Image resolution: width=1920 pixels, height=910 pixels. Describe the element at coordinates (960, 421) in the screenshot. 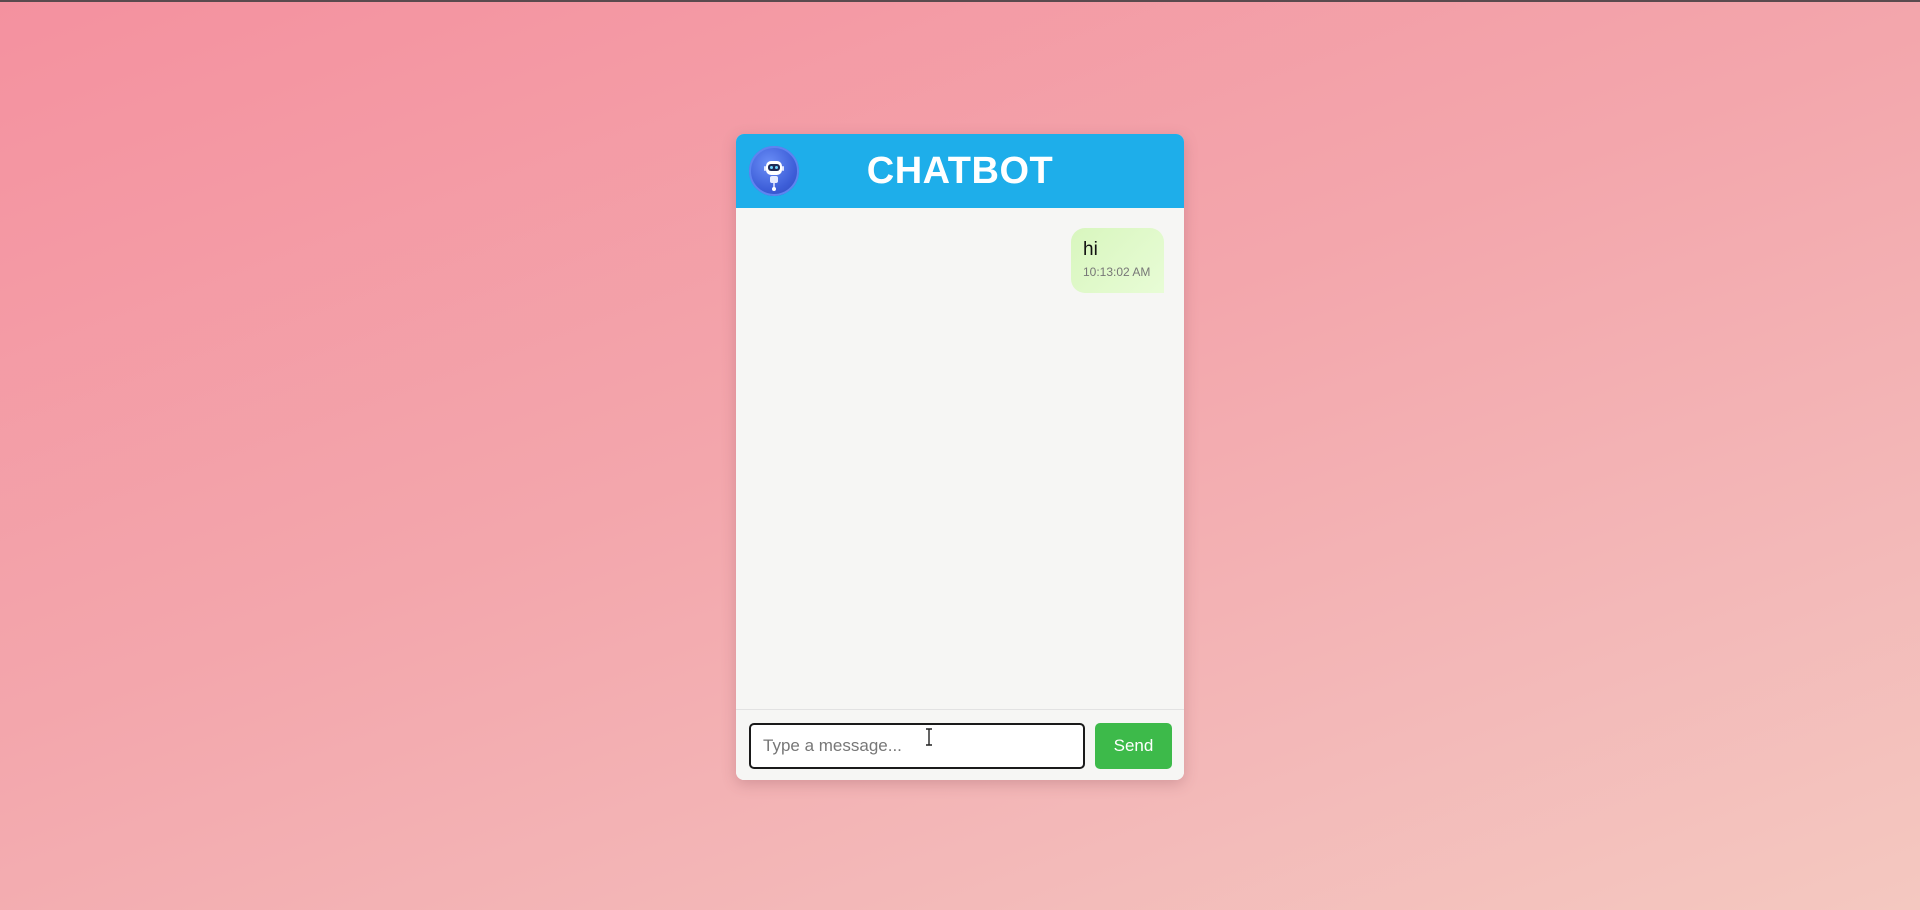

I see `message-list: hi 10:13:02 AM` at that location.